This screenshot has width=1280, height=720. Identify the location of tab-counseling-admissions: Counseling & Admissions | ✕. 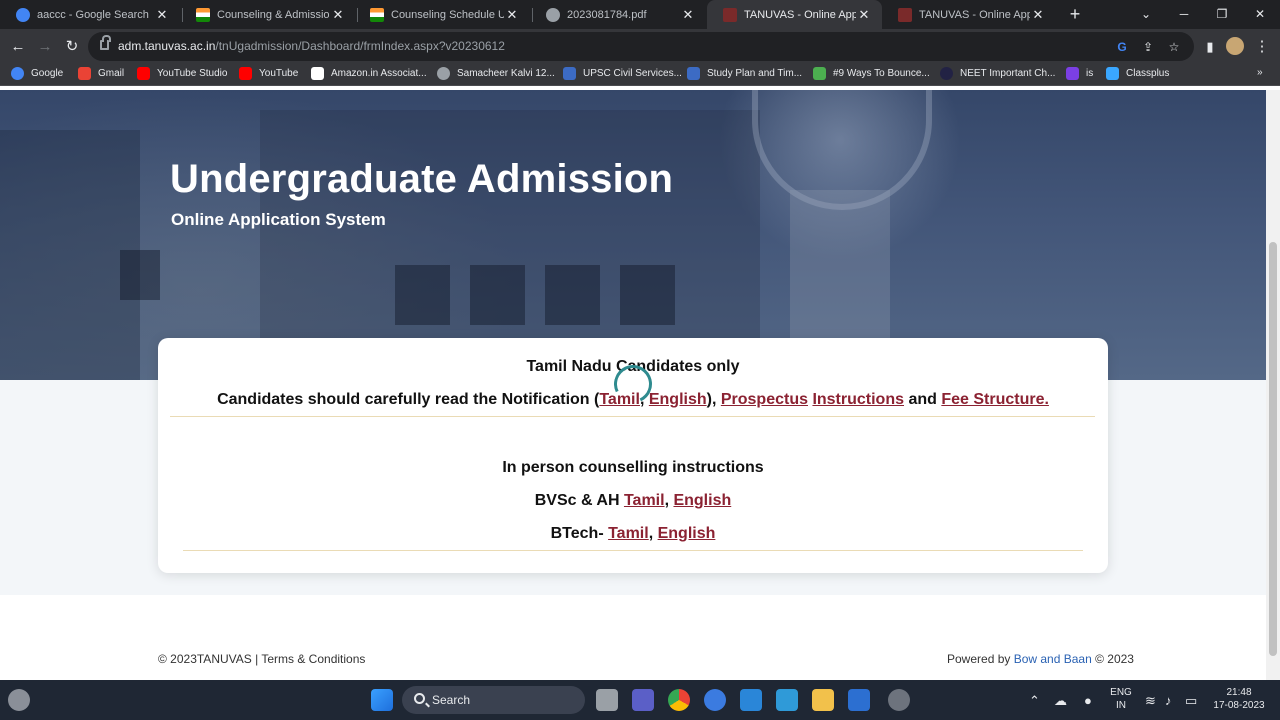
(268, 14).